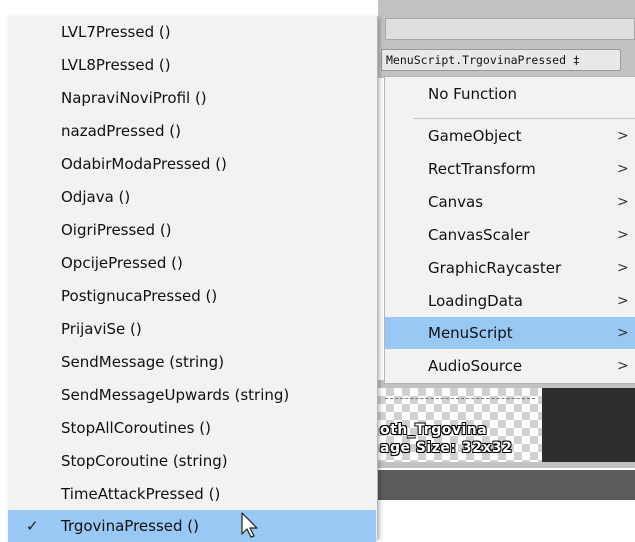 Image resolution: width=635 pixels, height=542 pixels. What do you see at coordinates (192, 230) in the screenshot?
I see `menu-item: OigriPressed ()` at bounding box center [192, 230].